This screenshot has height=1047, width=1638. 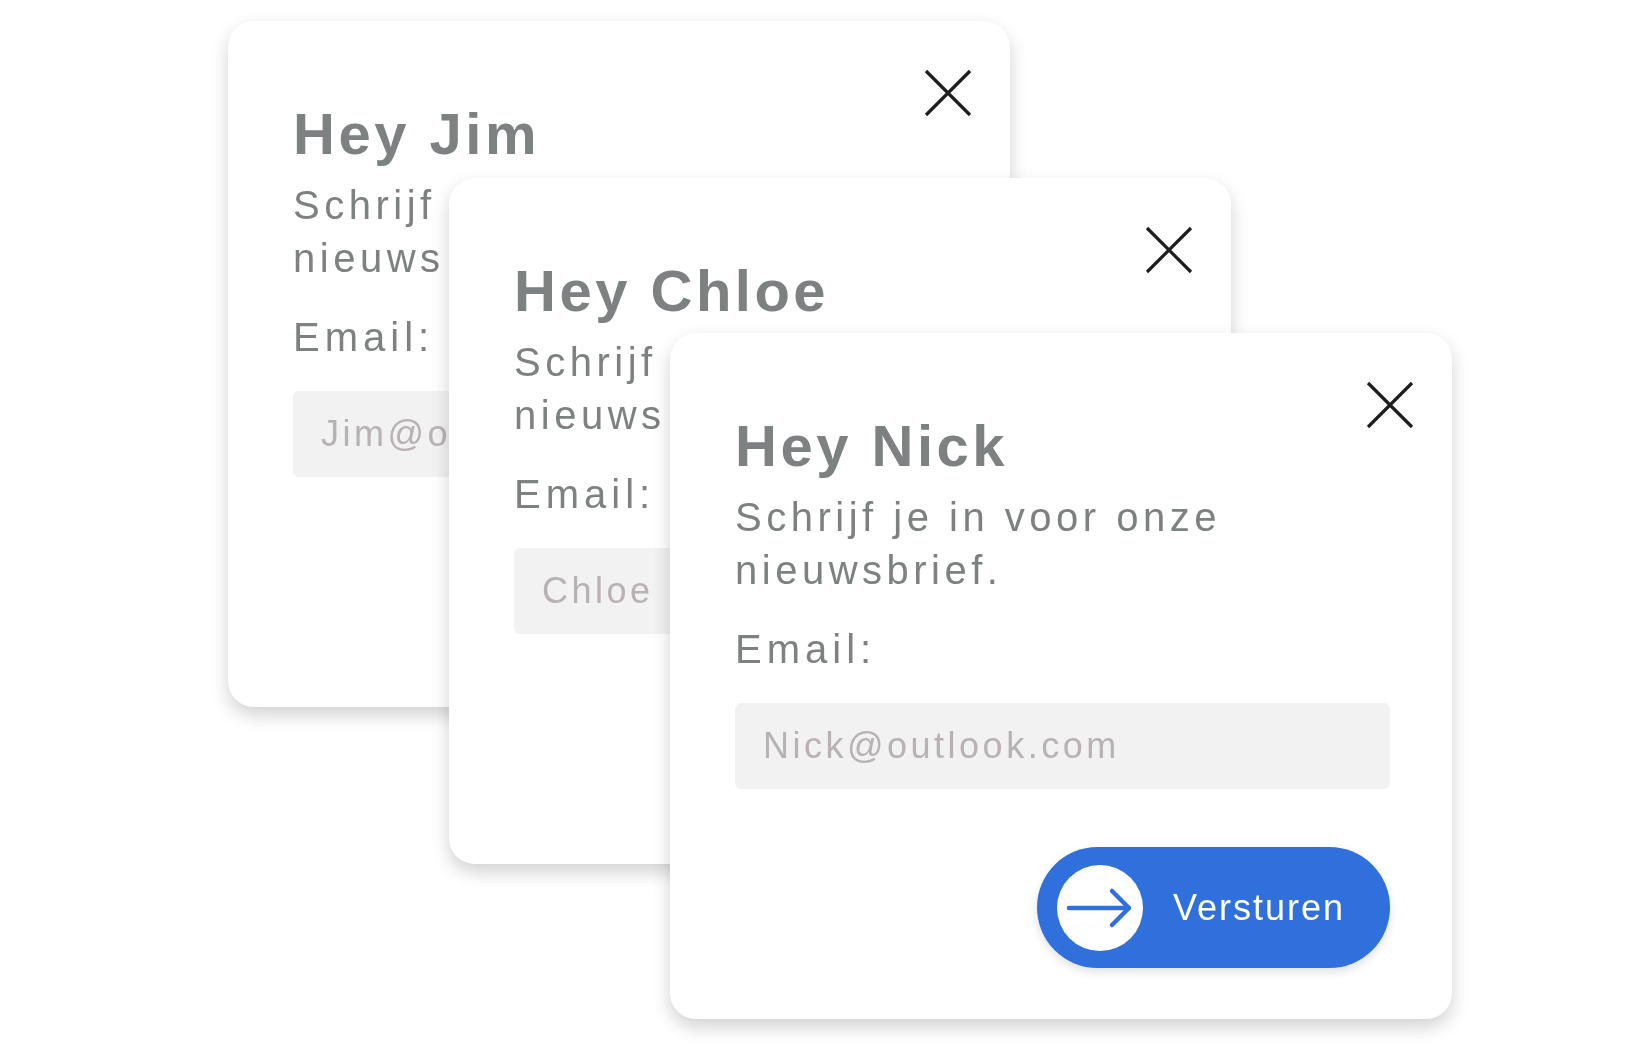 What do you see at coordinates (978, 544) in the screenshot?
I see `dialog-subtitle: Schrijf je in voor onze nieuwsbrief.` at bounding box center [978, 544].